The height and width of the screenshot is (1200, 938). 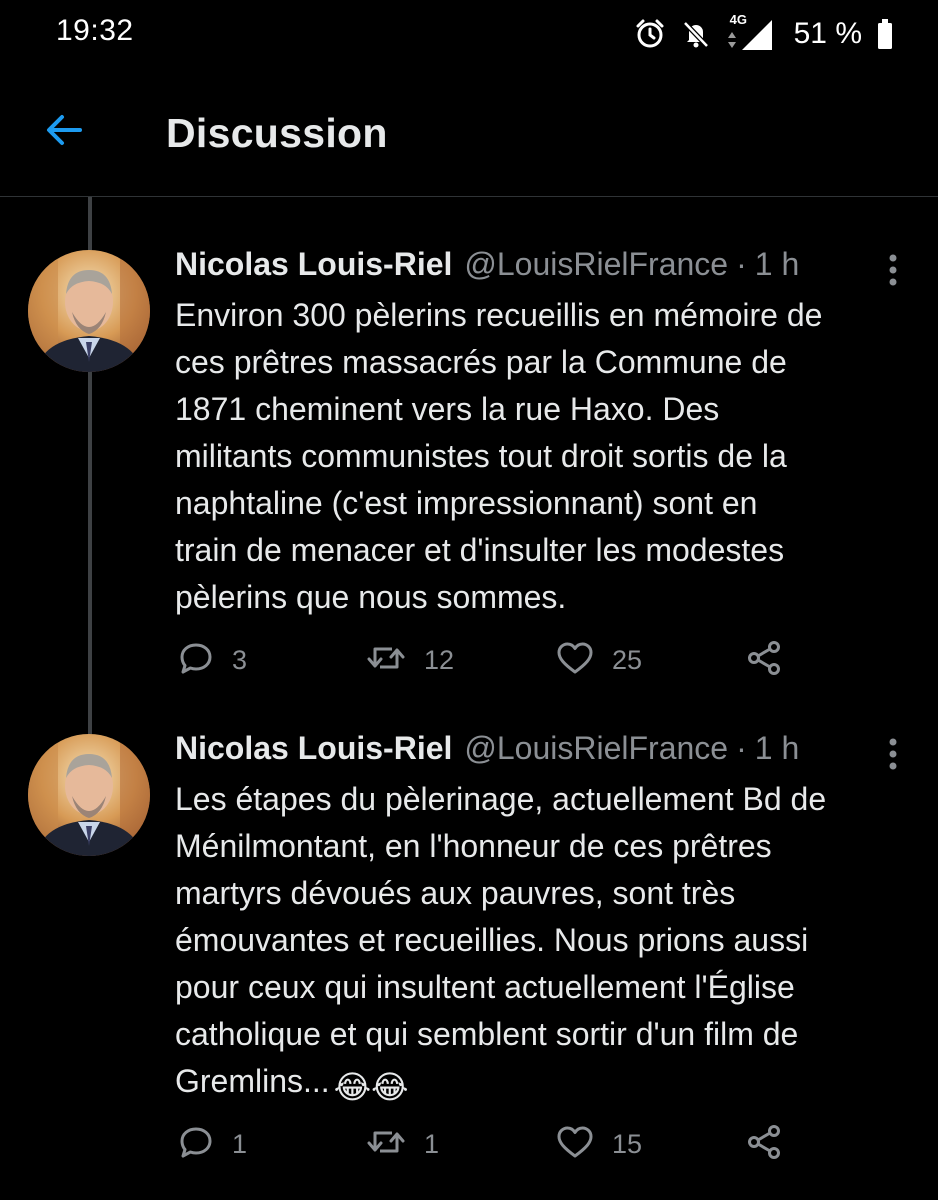 I want to click on bell-muted-icon, so click(x=696, y=34).